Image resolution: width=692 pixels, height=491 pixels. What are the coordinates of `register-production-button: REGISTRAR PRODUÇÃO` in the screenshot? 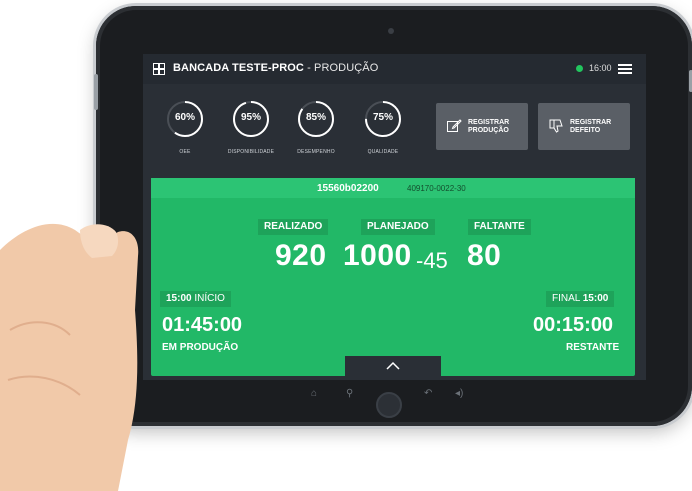 It's located at (482, 126).